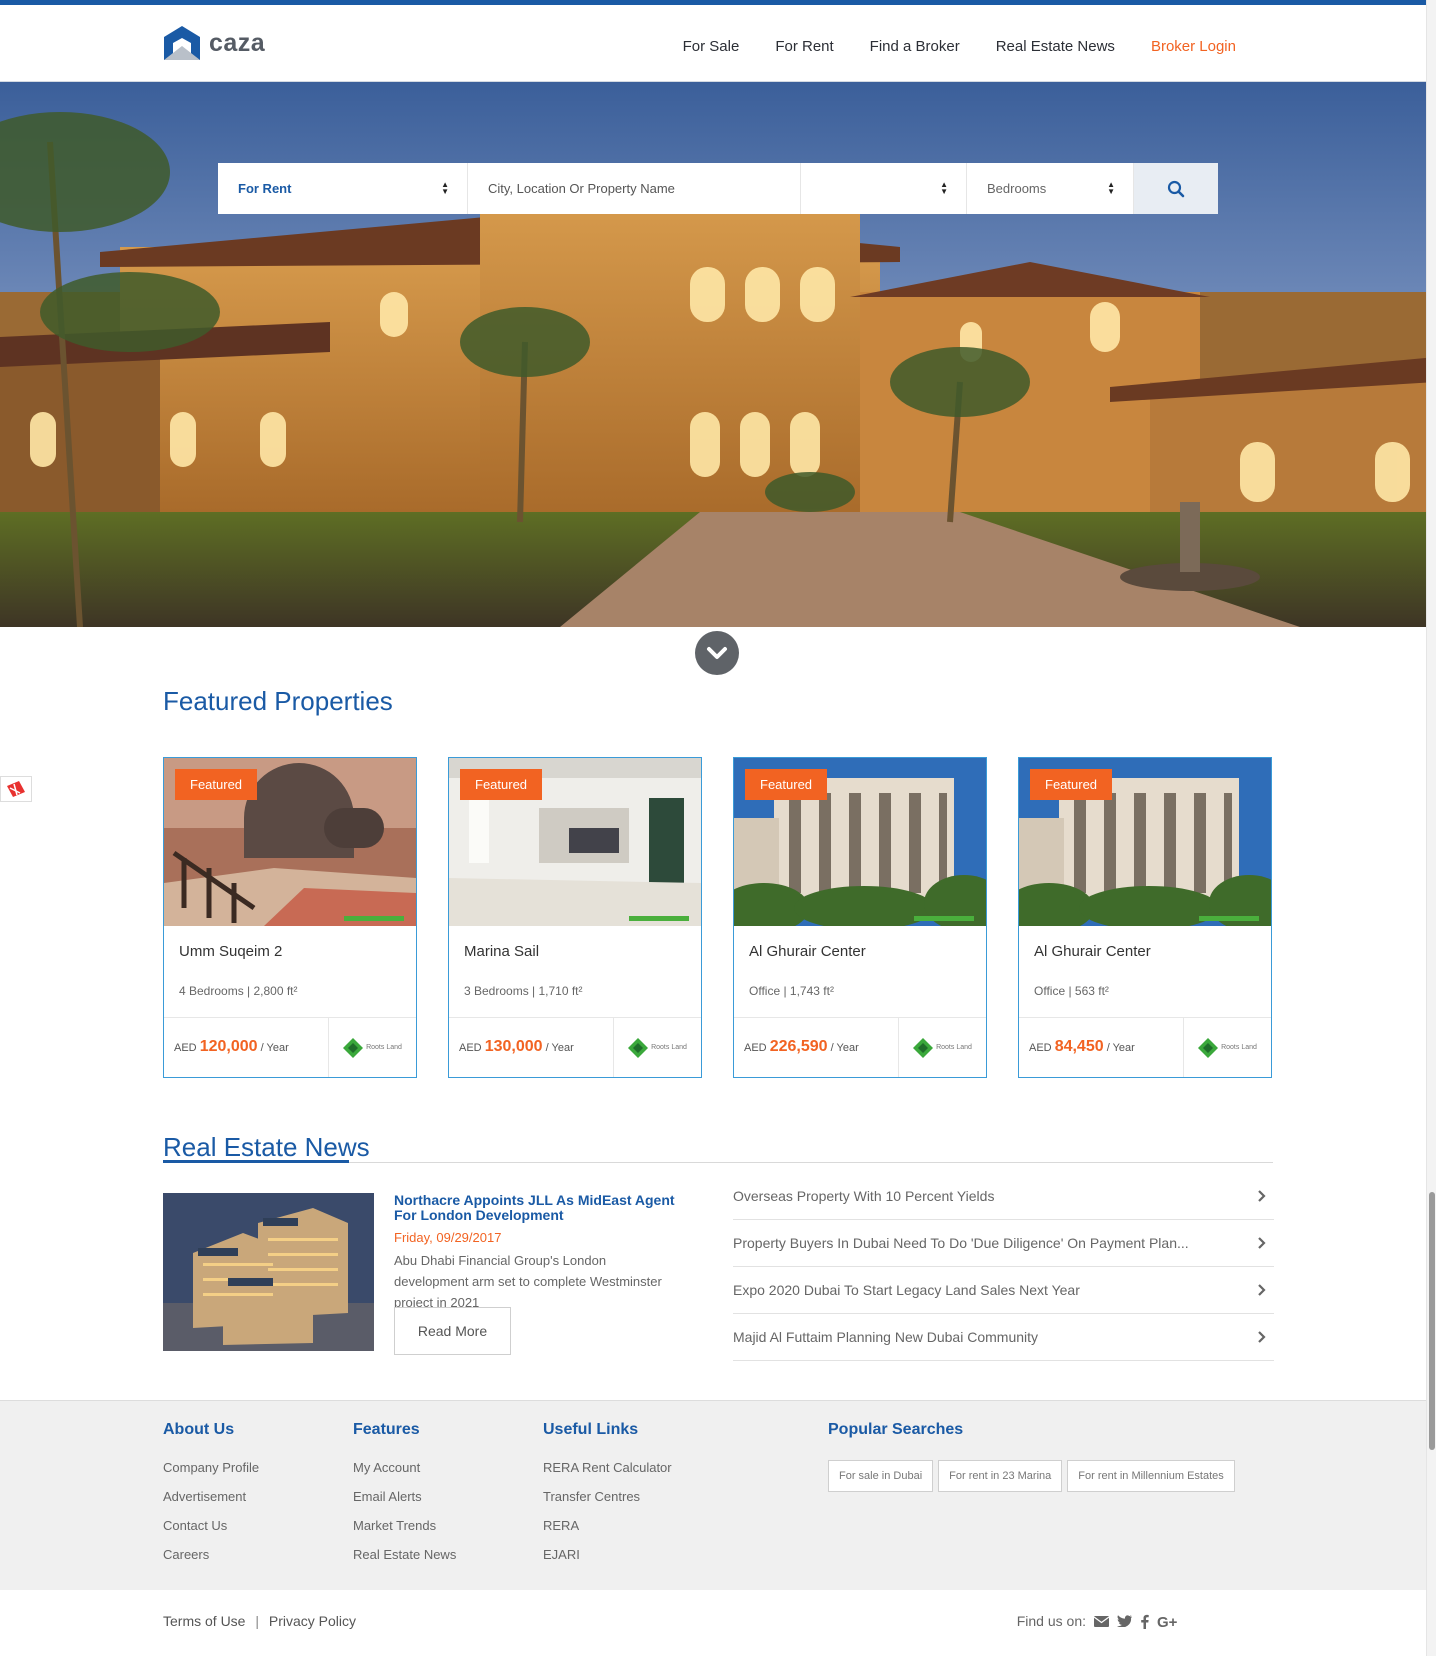  What do you see at coordinates (268, 1272) in the screenshot?
I see `news-image` at bounding box center [268, 1272].